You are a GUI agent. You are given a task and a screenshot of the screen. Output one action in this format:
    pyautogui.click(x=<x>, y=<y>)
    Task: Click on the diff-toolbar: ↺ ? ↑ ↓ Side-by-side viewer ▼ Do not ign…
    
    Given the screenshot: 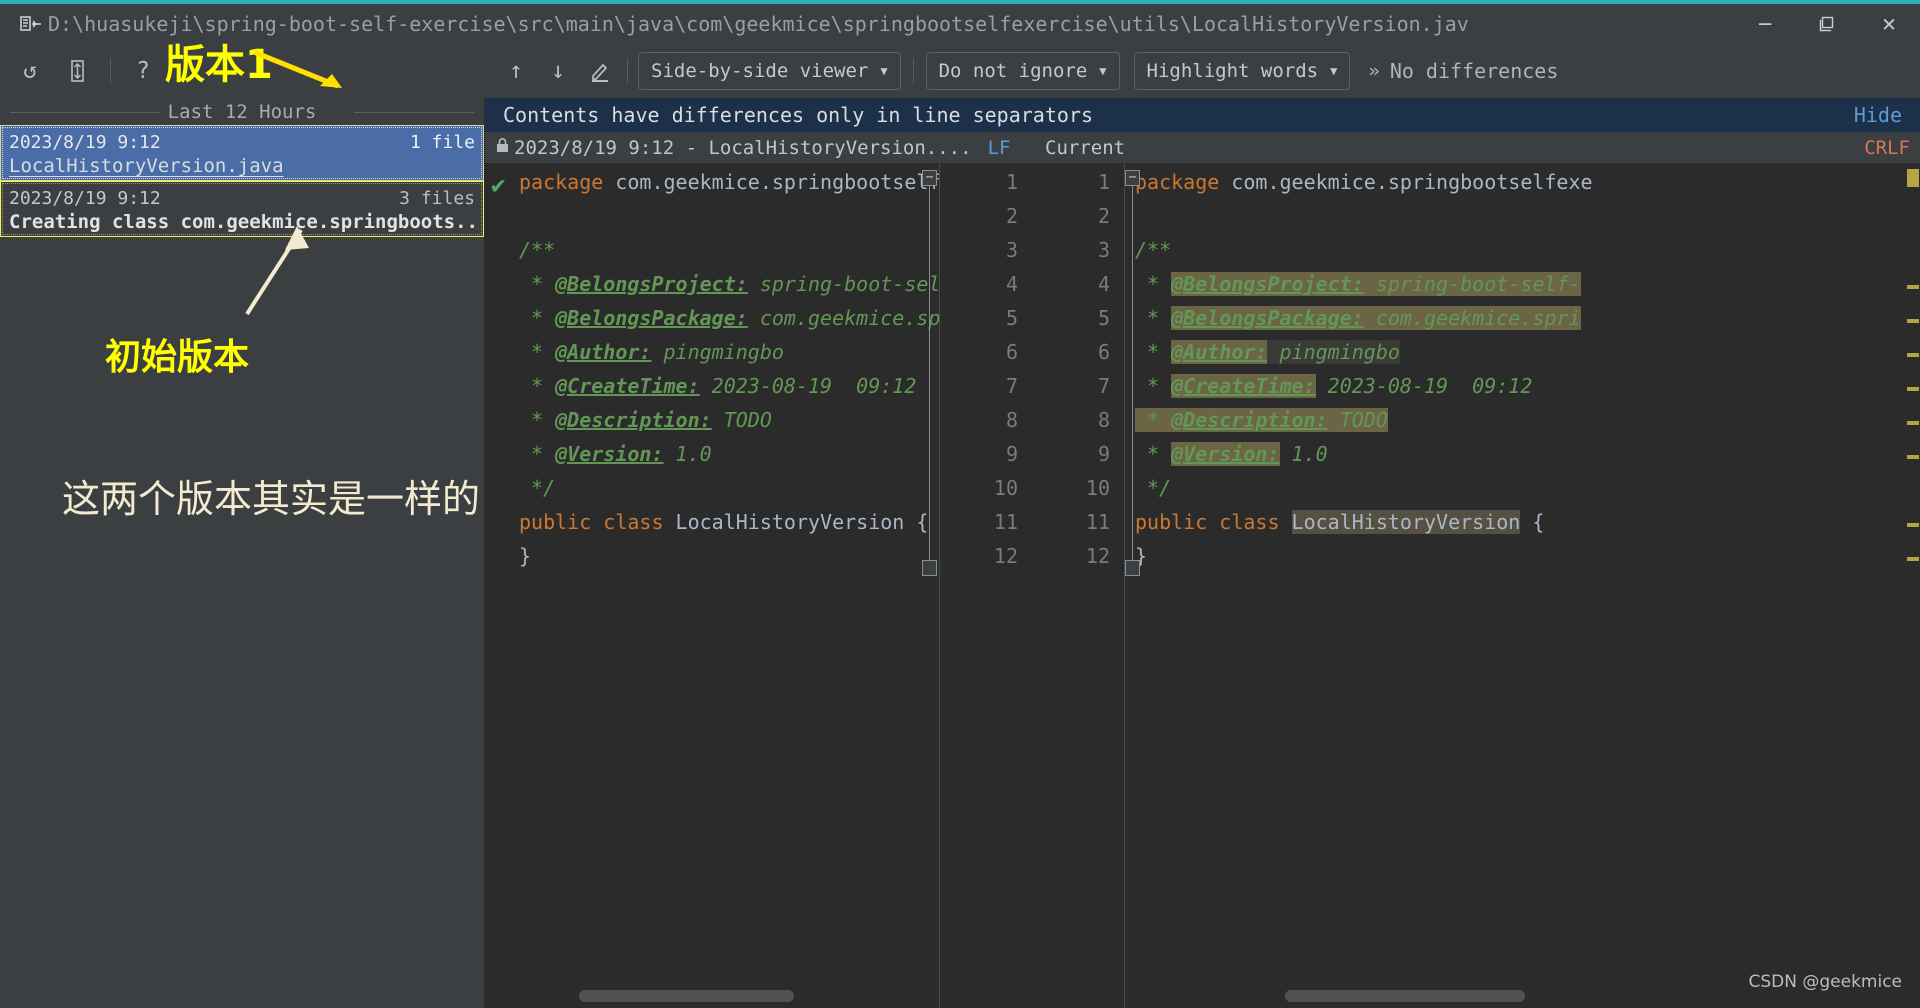 What is the action you would take?
    pyautogui.click(x=960, y=71)
    